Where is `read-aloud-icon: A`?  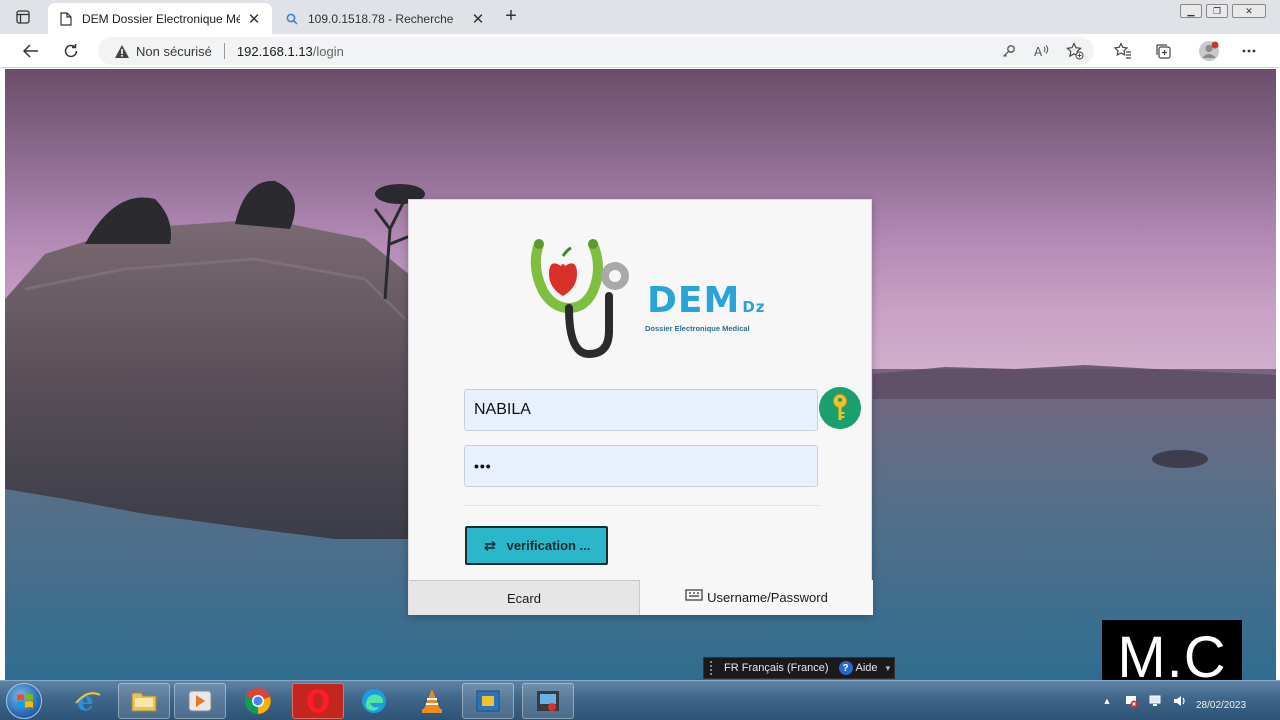 read-aloud-icon: A is located at coordinates (1042, 51).